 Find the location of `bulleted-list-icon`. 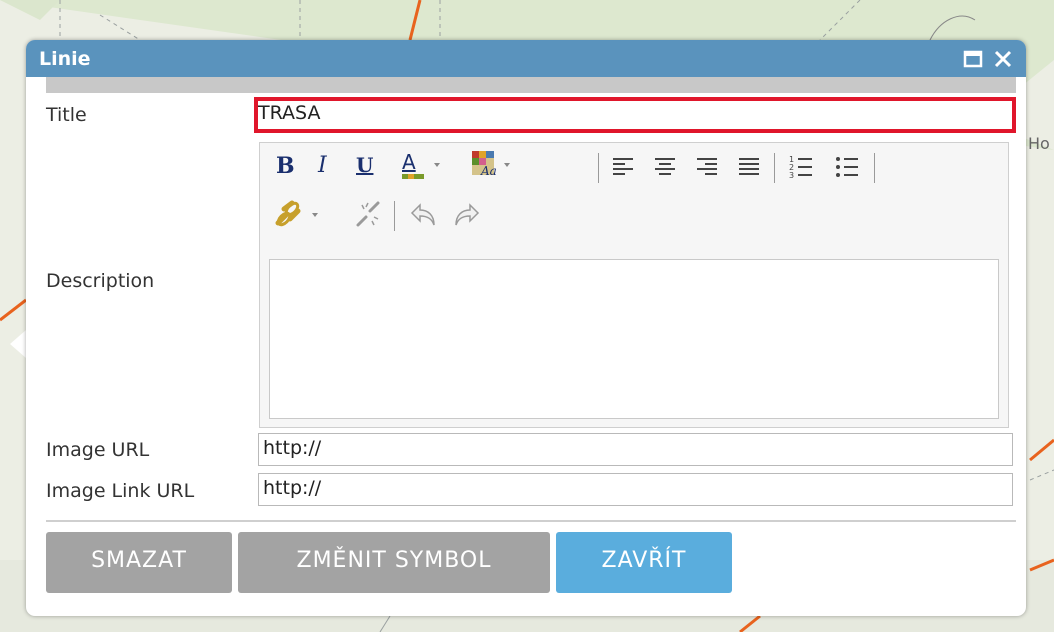

bulleted-list-icon is located at coordinates (847, 169).